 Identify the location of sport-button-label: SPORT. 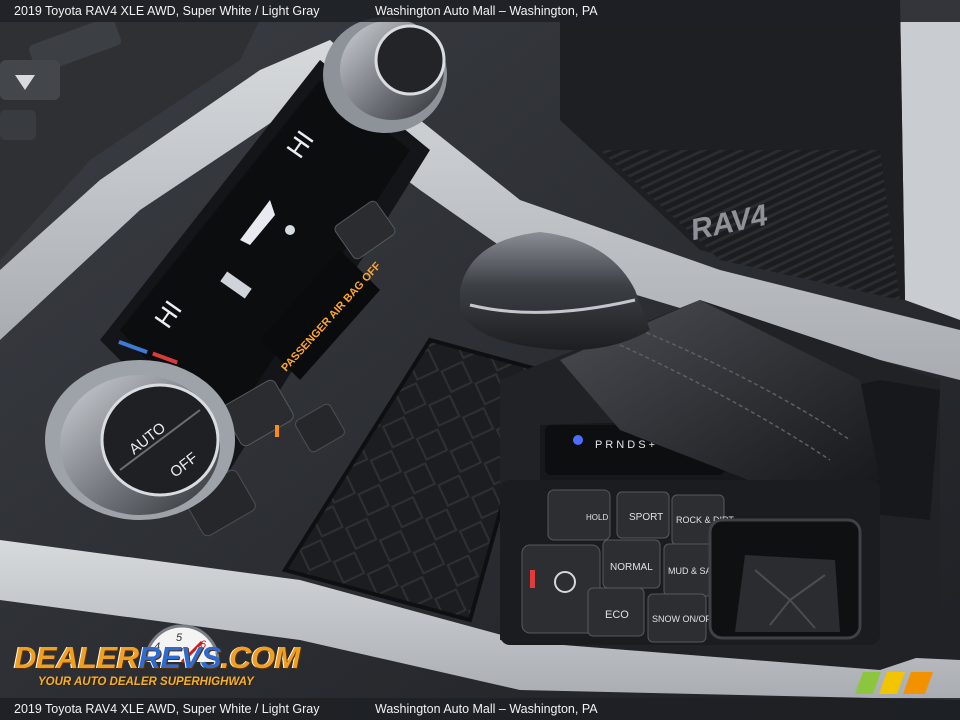
(646, 517).